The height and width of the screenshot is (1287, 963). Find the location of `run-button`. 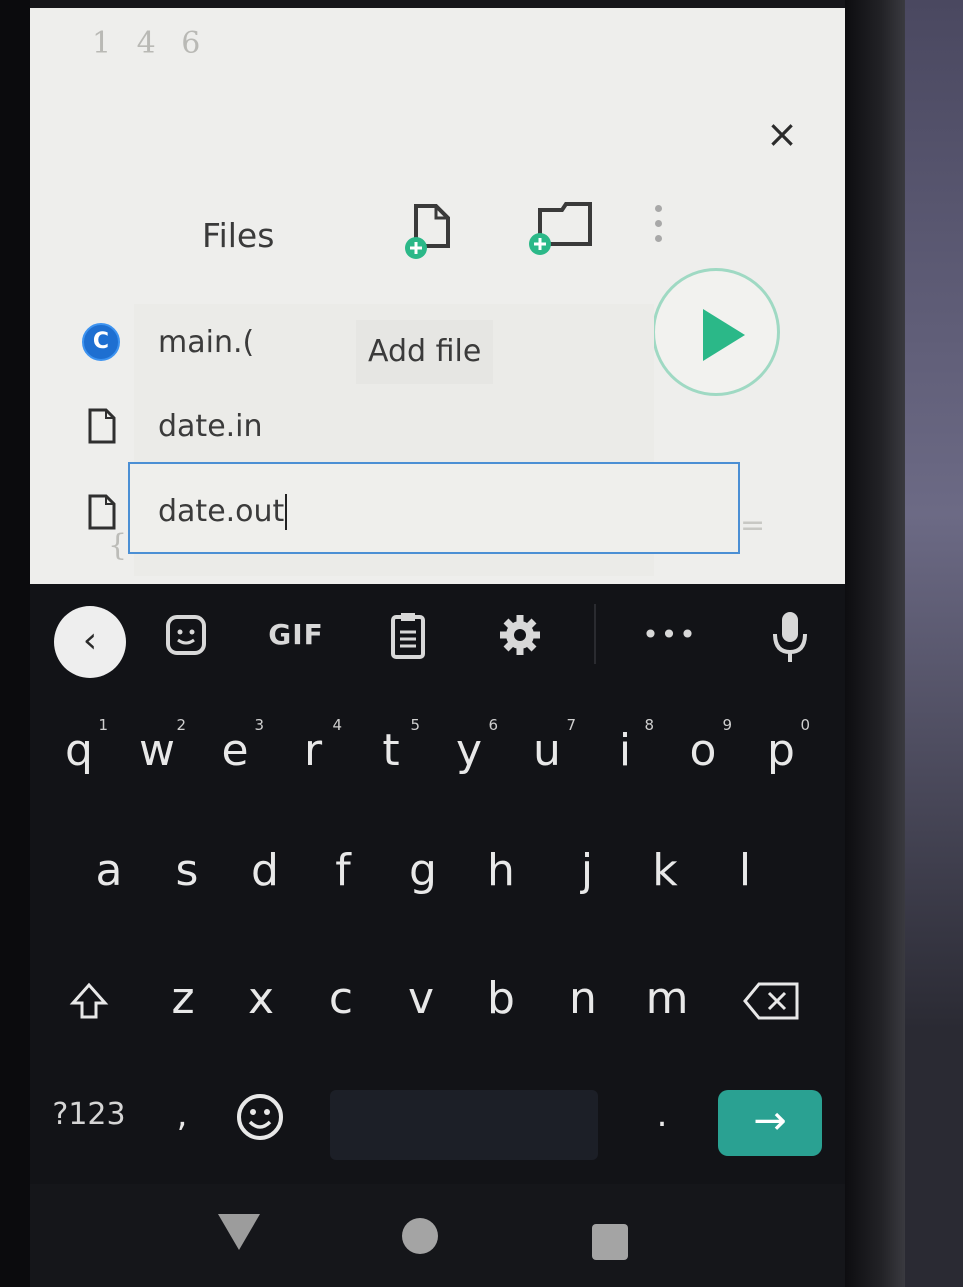

run-button is located at coordinates (716, 332).